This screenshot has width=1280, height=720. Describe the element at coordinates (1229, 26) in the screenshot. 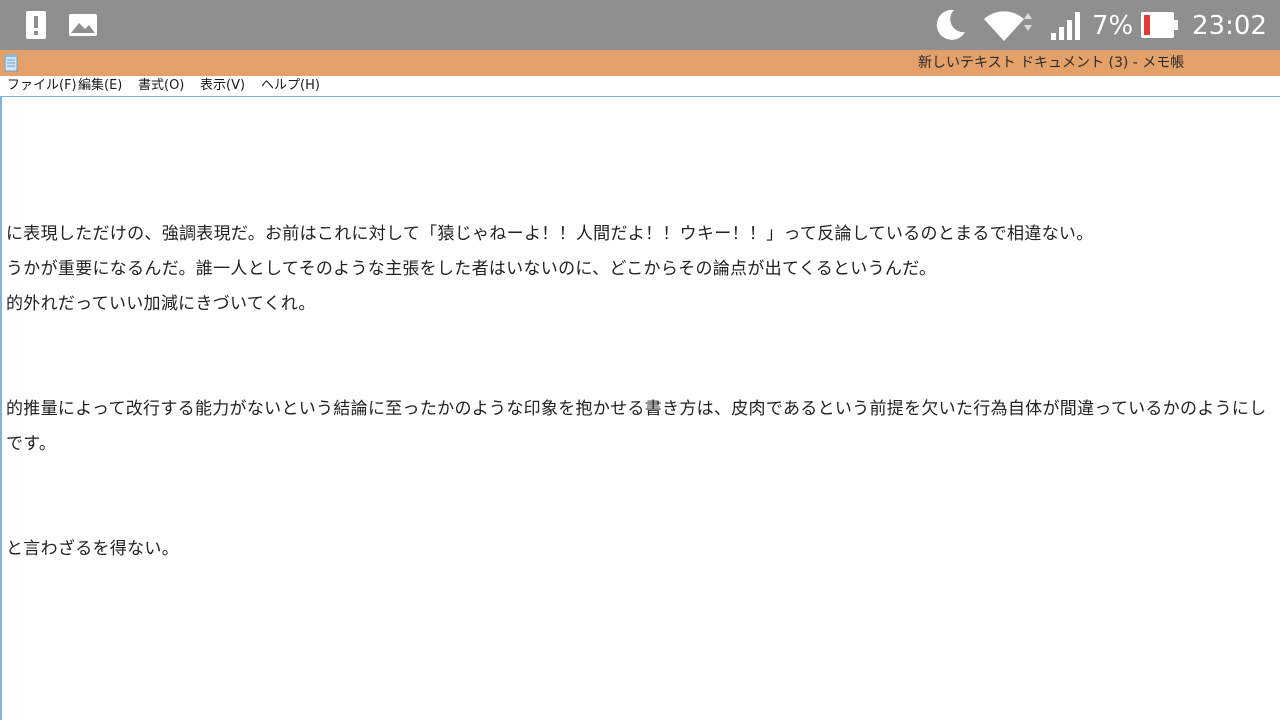

I see `clock-time: 23:02` at that location.